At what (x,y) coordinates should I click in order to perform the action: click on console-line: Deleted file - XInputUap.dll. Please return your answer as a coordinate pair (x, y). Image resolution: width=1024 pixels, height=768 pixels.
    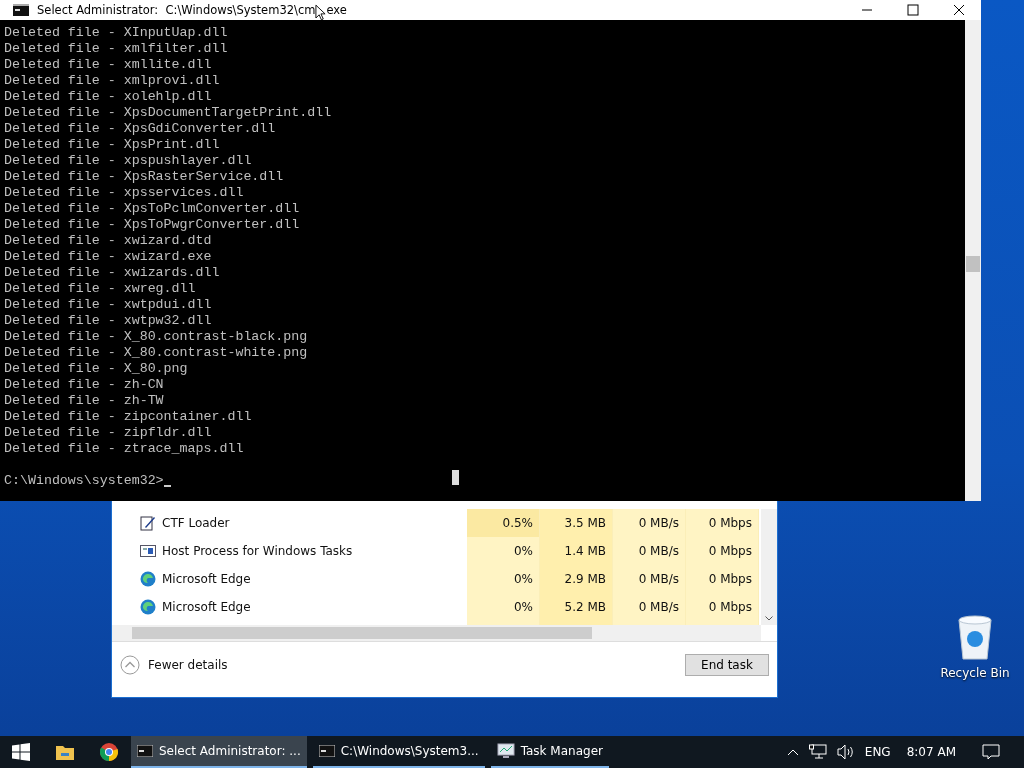
    Looking at the image, I should click on (116, 33).